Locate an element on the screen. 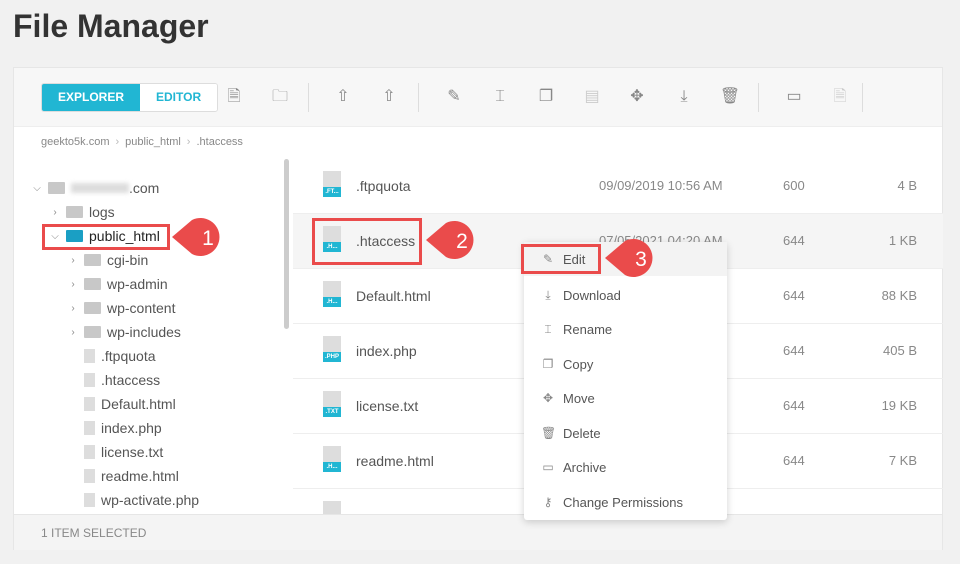 This screenshot has height=564, width=960. highlight-edit is located at coordinates (561, 259).